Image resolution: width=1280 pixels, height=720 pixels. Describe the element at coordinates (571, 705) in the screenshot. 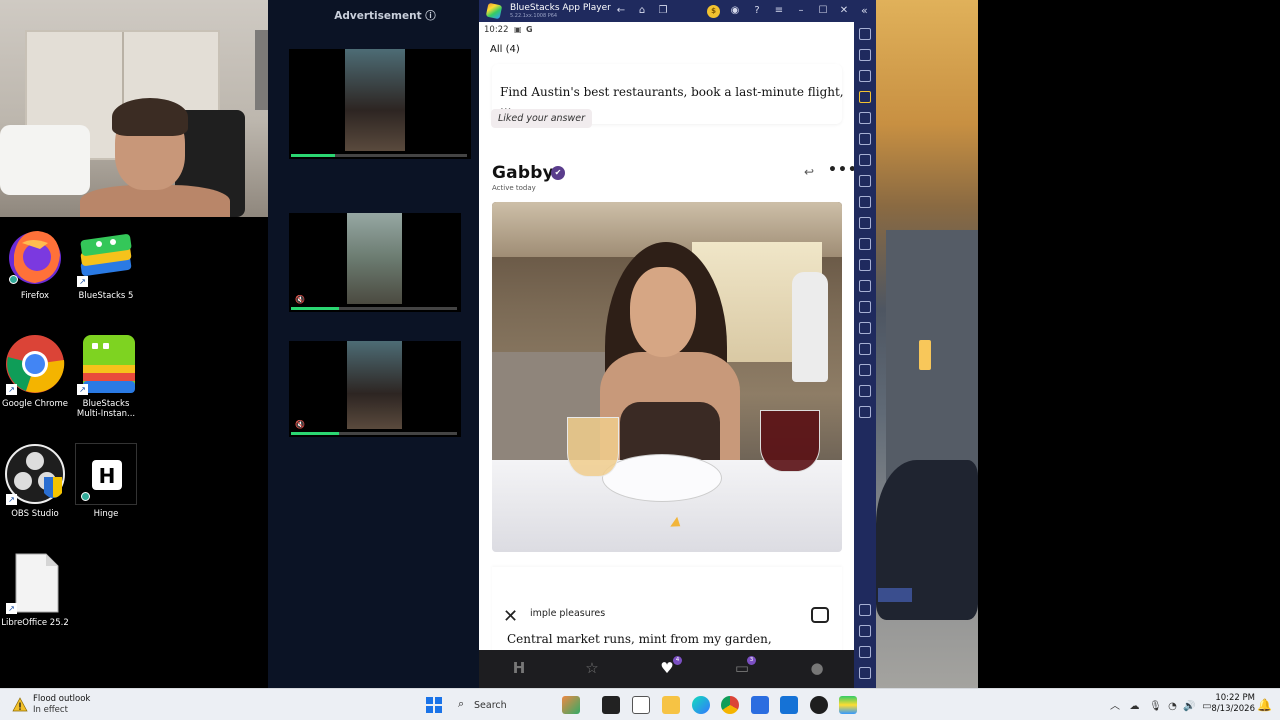

I see `taskbar-widget-app-icon` at that location.